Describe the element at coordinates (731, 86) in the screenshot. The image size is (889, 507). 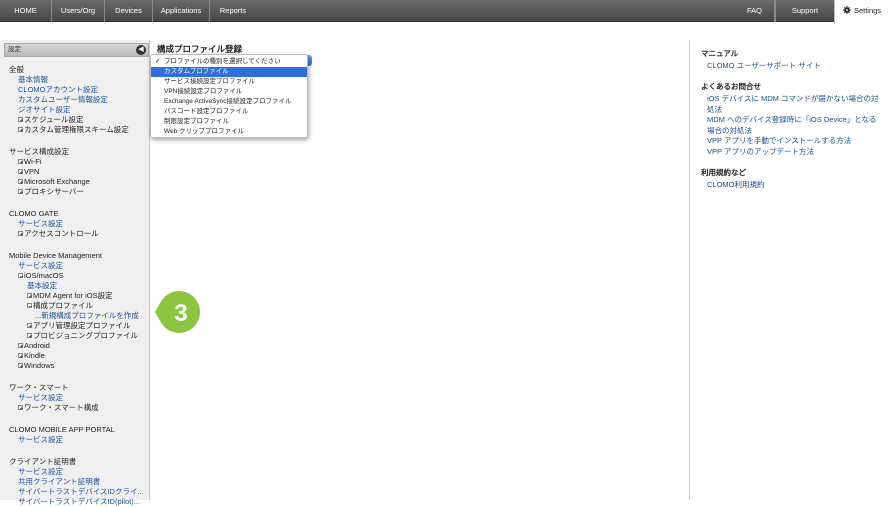
I see `faq-heading: よくあるお問合せ` at that location.